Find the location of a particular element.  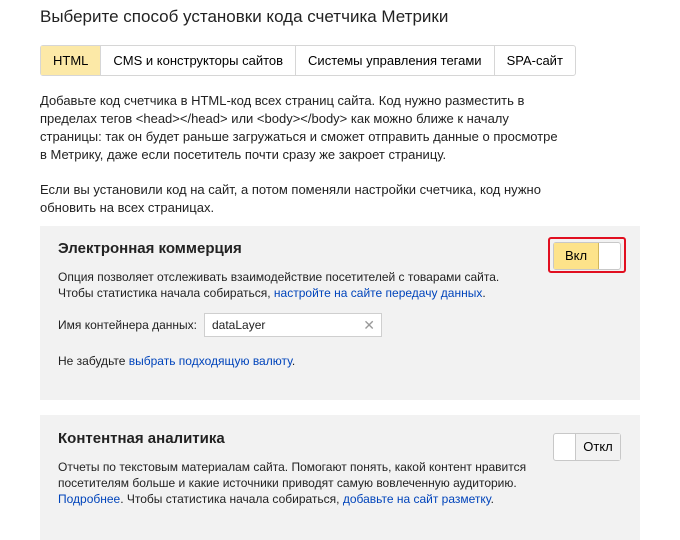

content-analytics-toggle-label: Откл is located at coordinates (597, 447).